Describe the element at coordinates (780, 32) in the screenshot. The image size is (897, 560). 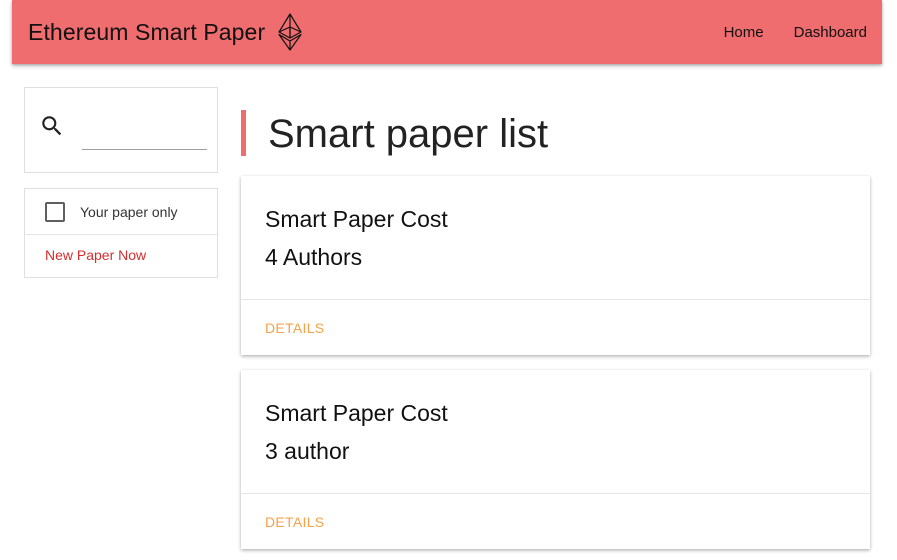
I see `top-nav: Home Dashboard` at that location.